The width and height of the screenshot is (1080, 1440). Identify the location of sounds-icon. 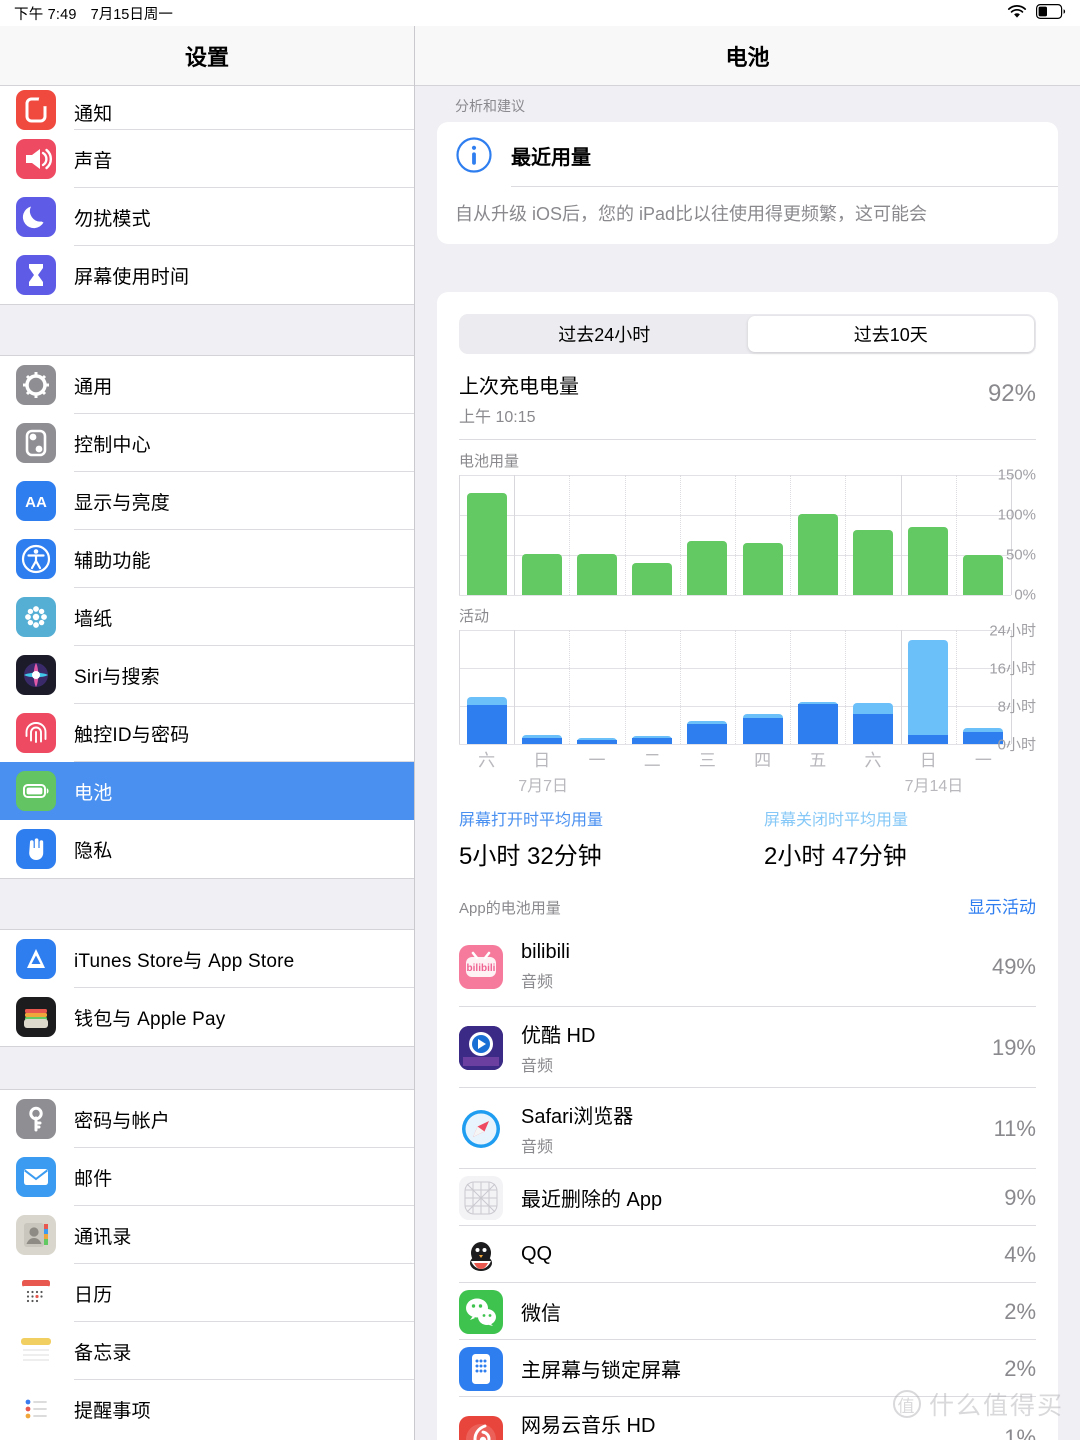
(36, 159).